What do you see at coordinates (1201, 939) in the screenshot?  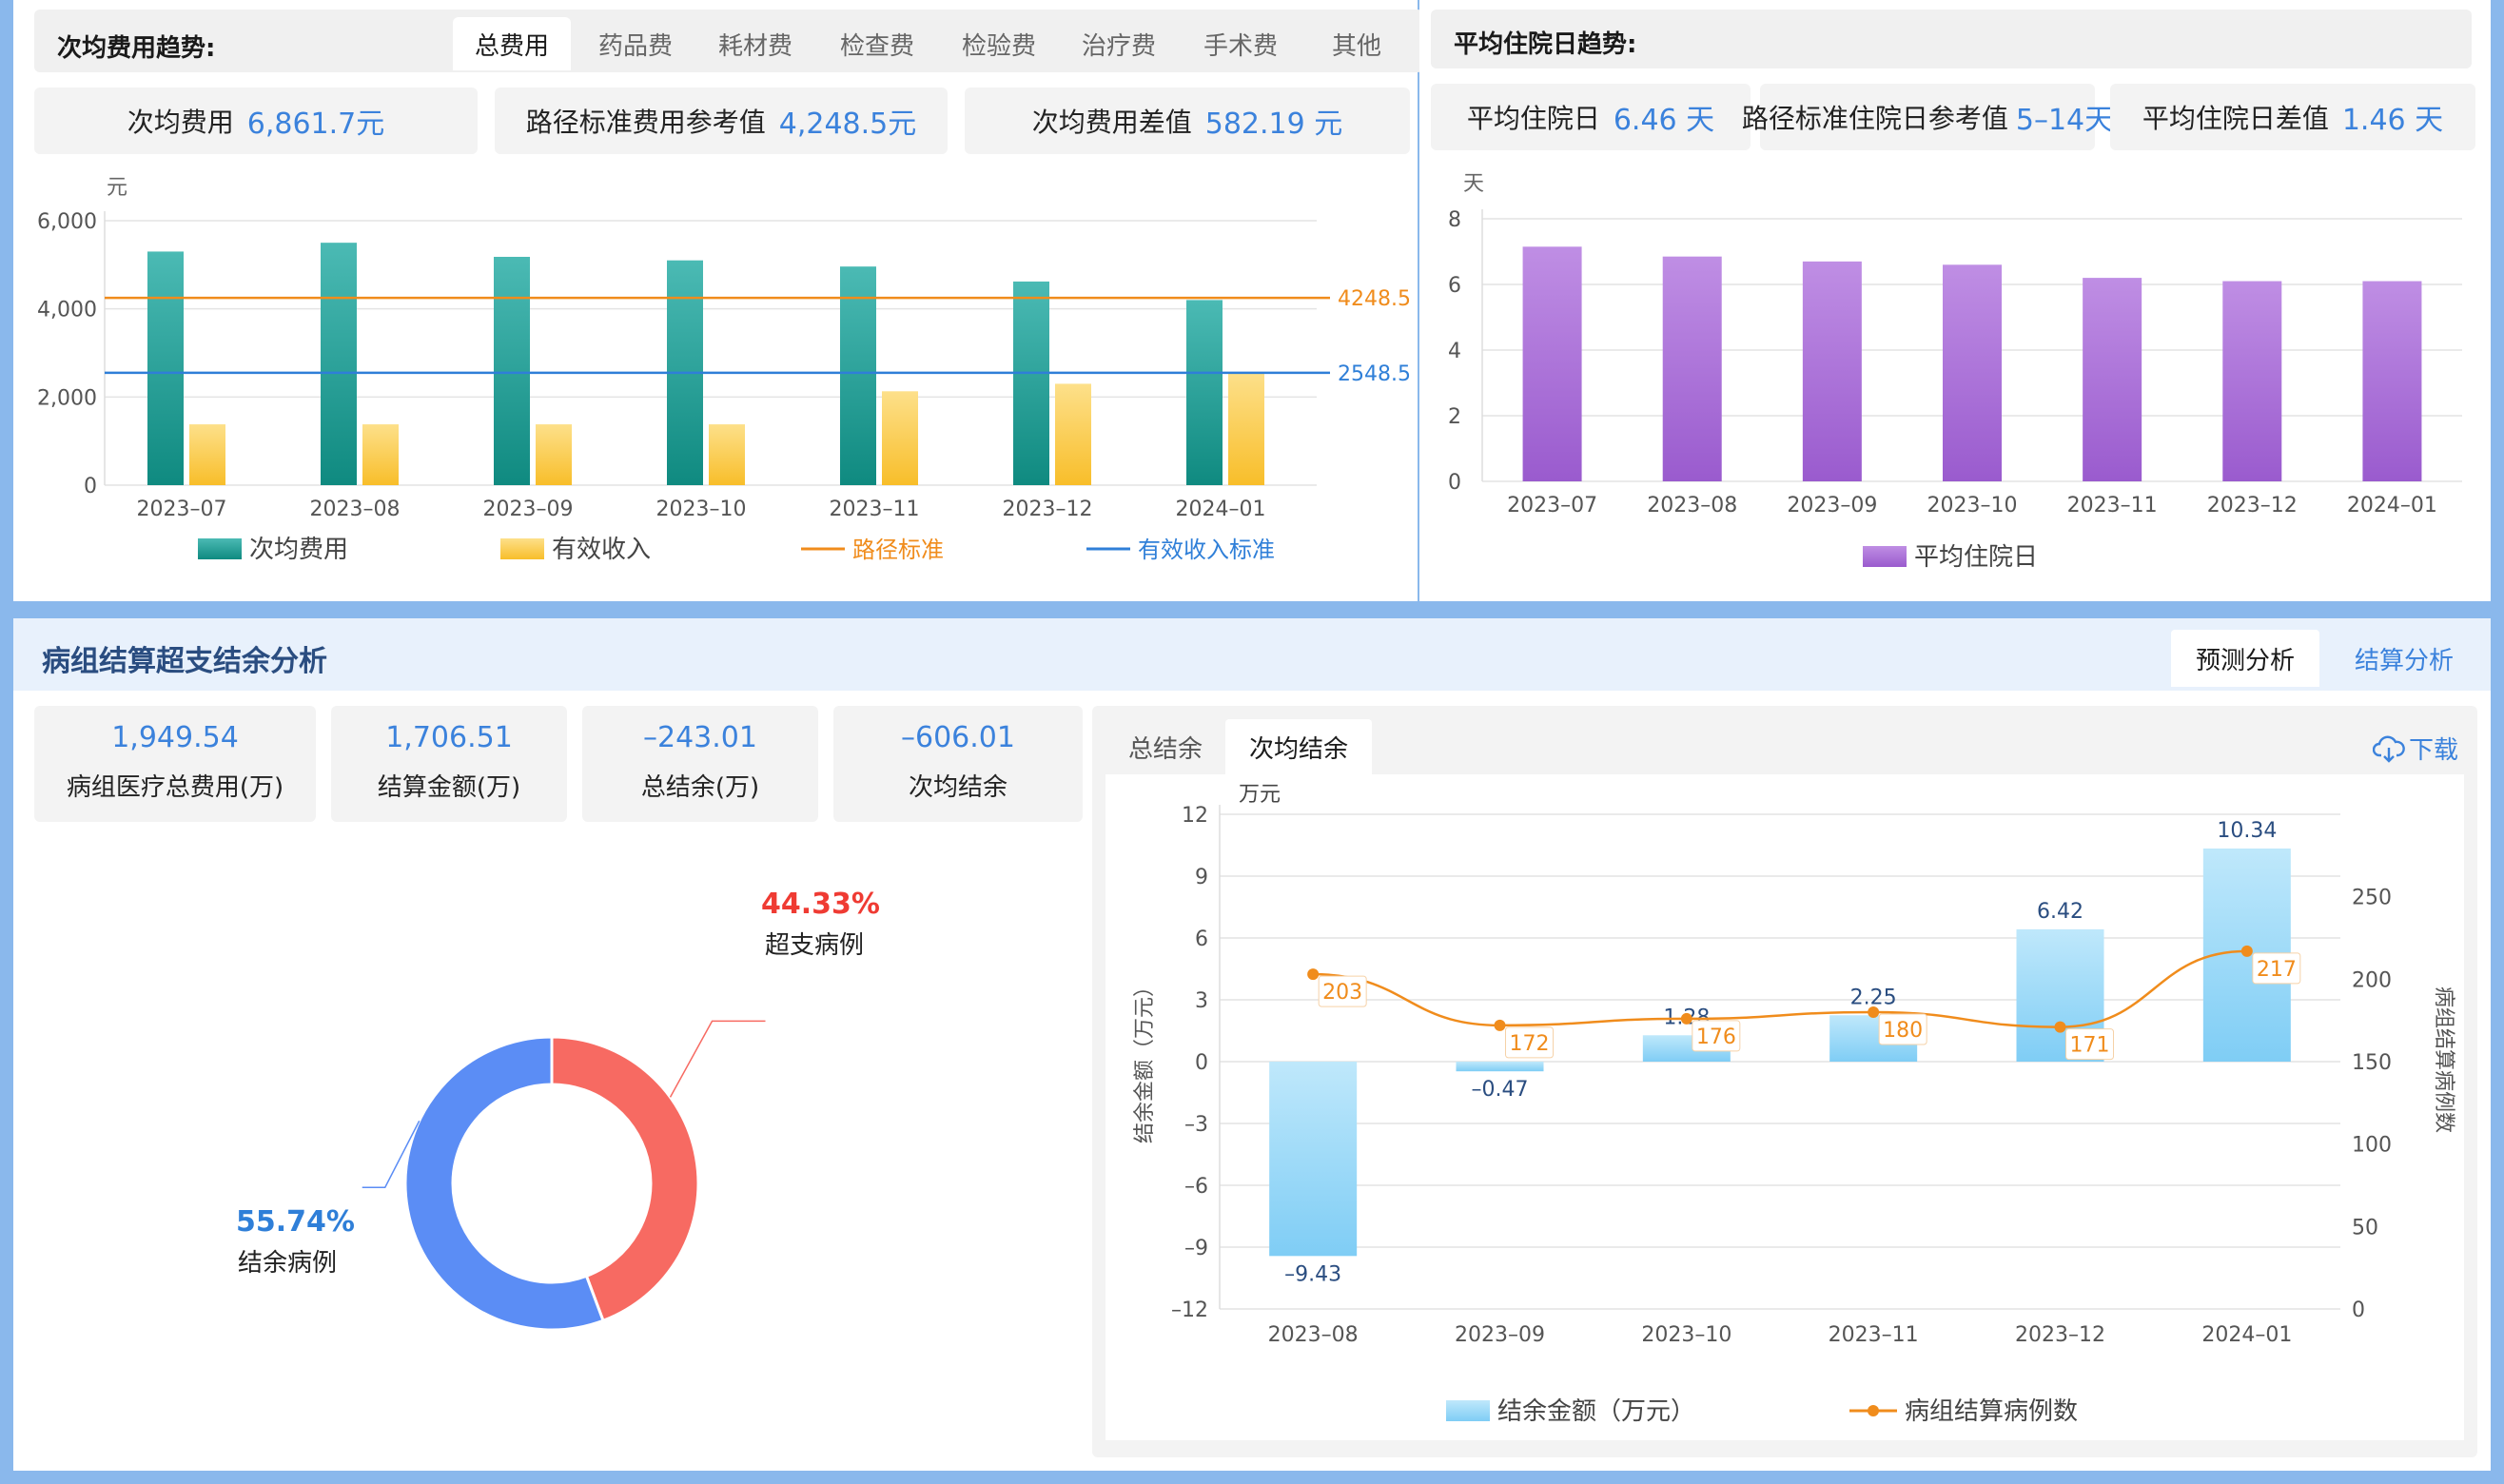 I see `settle-y-tick: 6` at bounding box center [1201, 939].